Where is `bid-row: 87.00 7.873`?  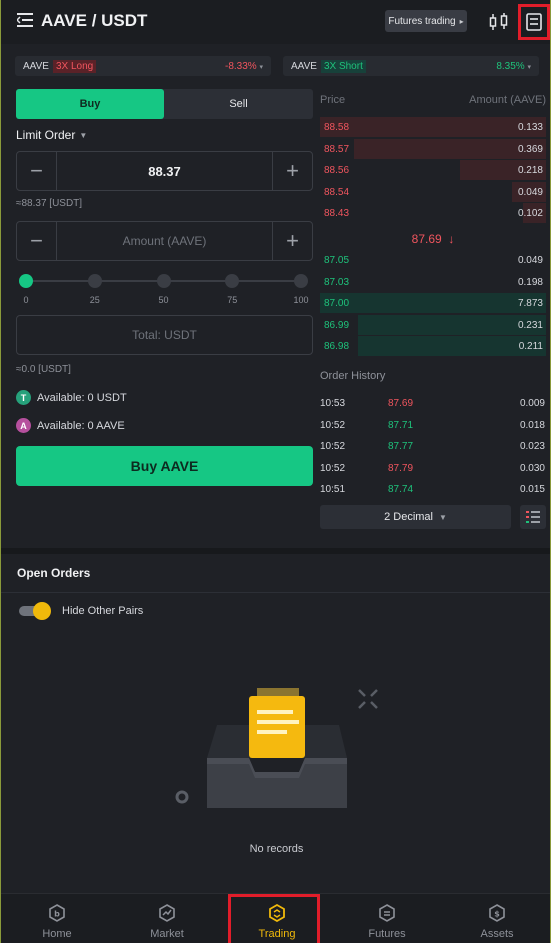
bid-row: 87.00 7.873 is located at coordinates (433, 303).